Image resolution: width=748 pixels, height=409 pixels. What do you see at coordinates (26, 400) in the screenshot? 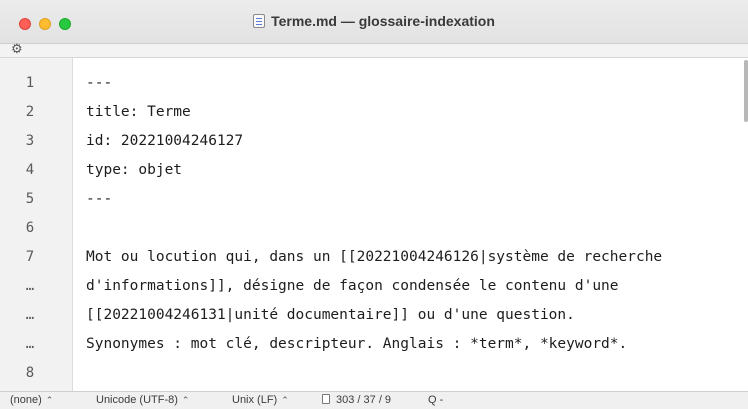
I see `syntax-label: (none)` at bounding box center [26, 400].